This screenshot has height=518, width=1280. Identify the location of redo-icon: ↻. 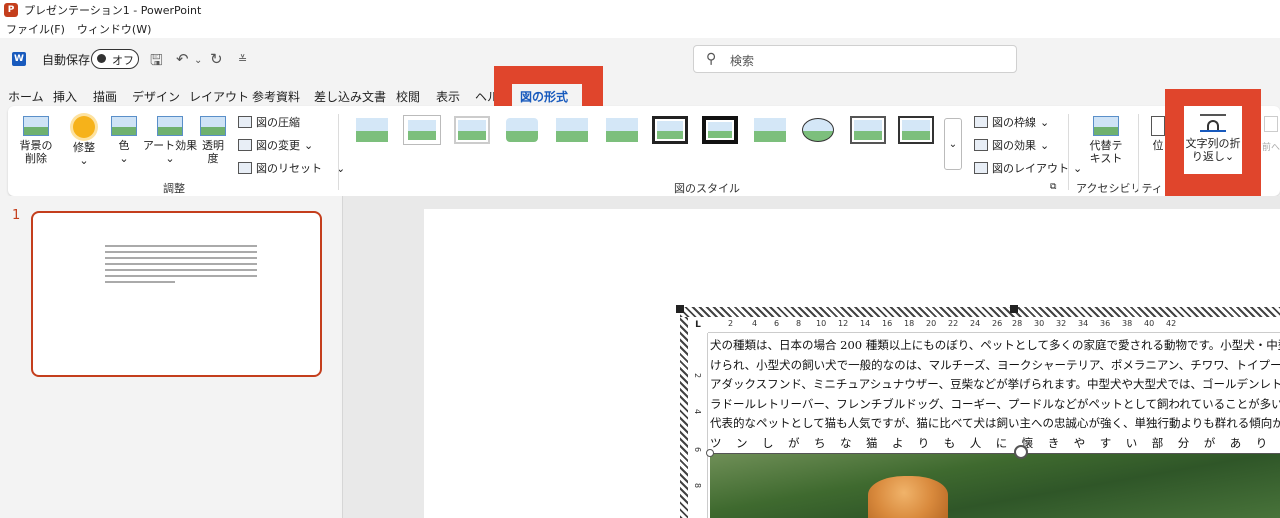
(216, 59).